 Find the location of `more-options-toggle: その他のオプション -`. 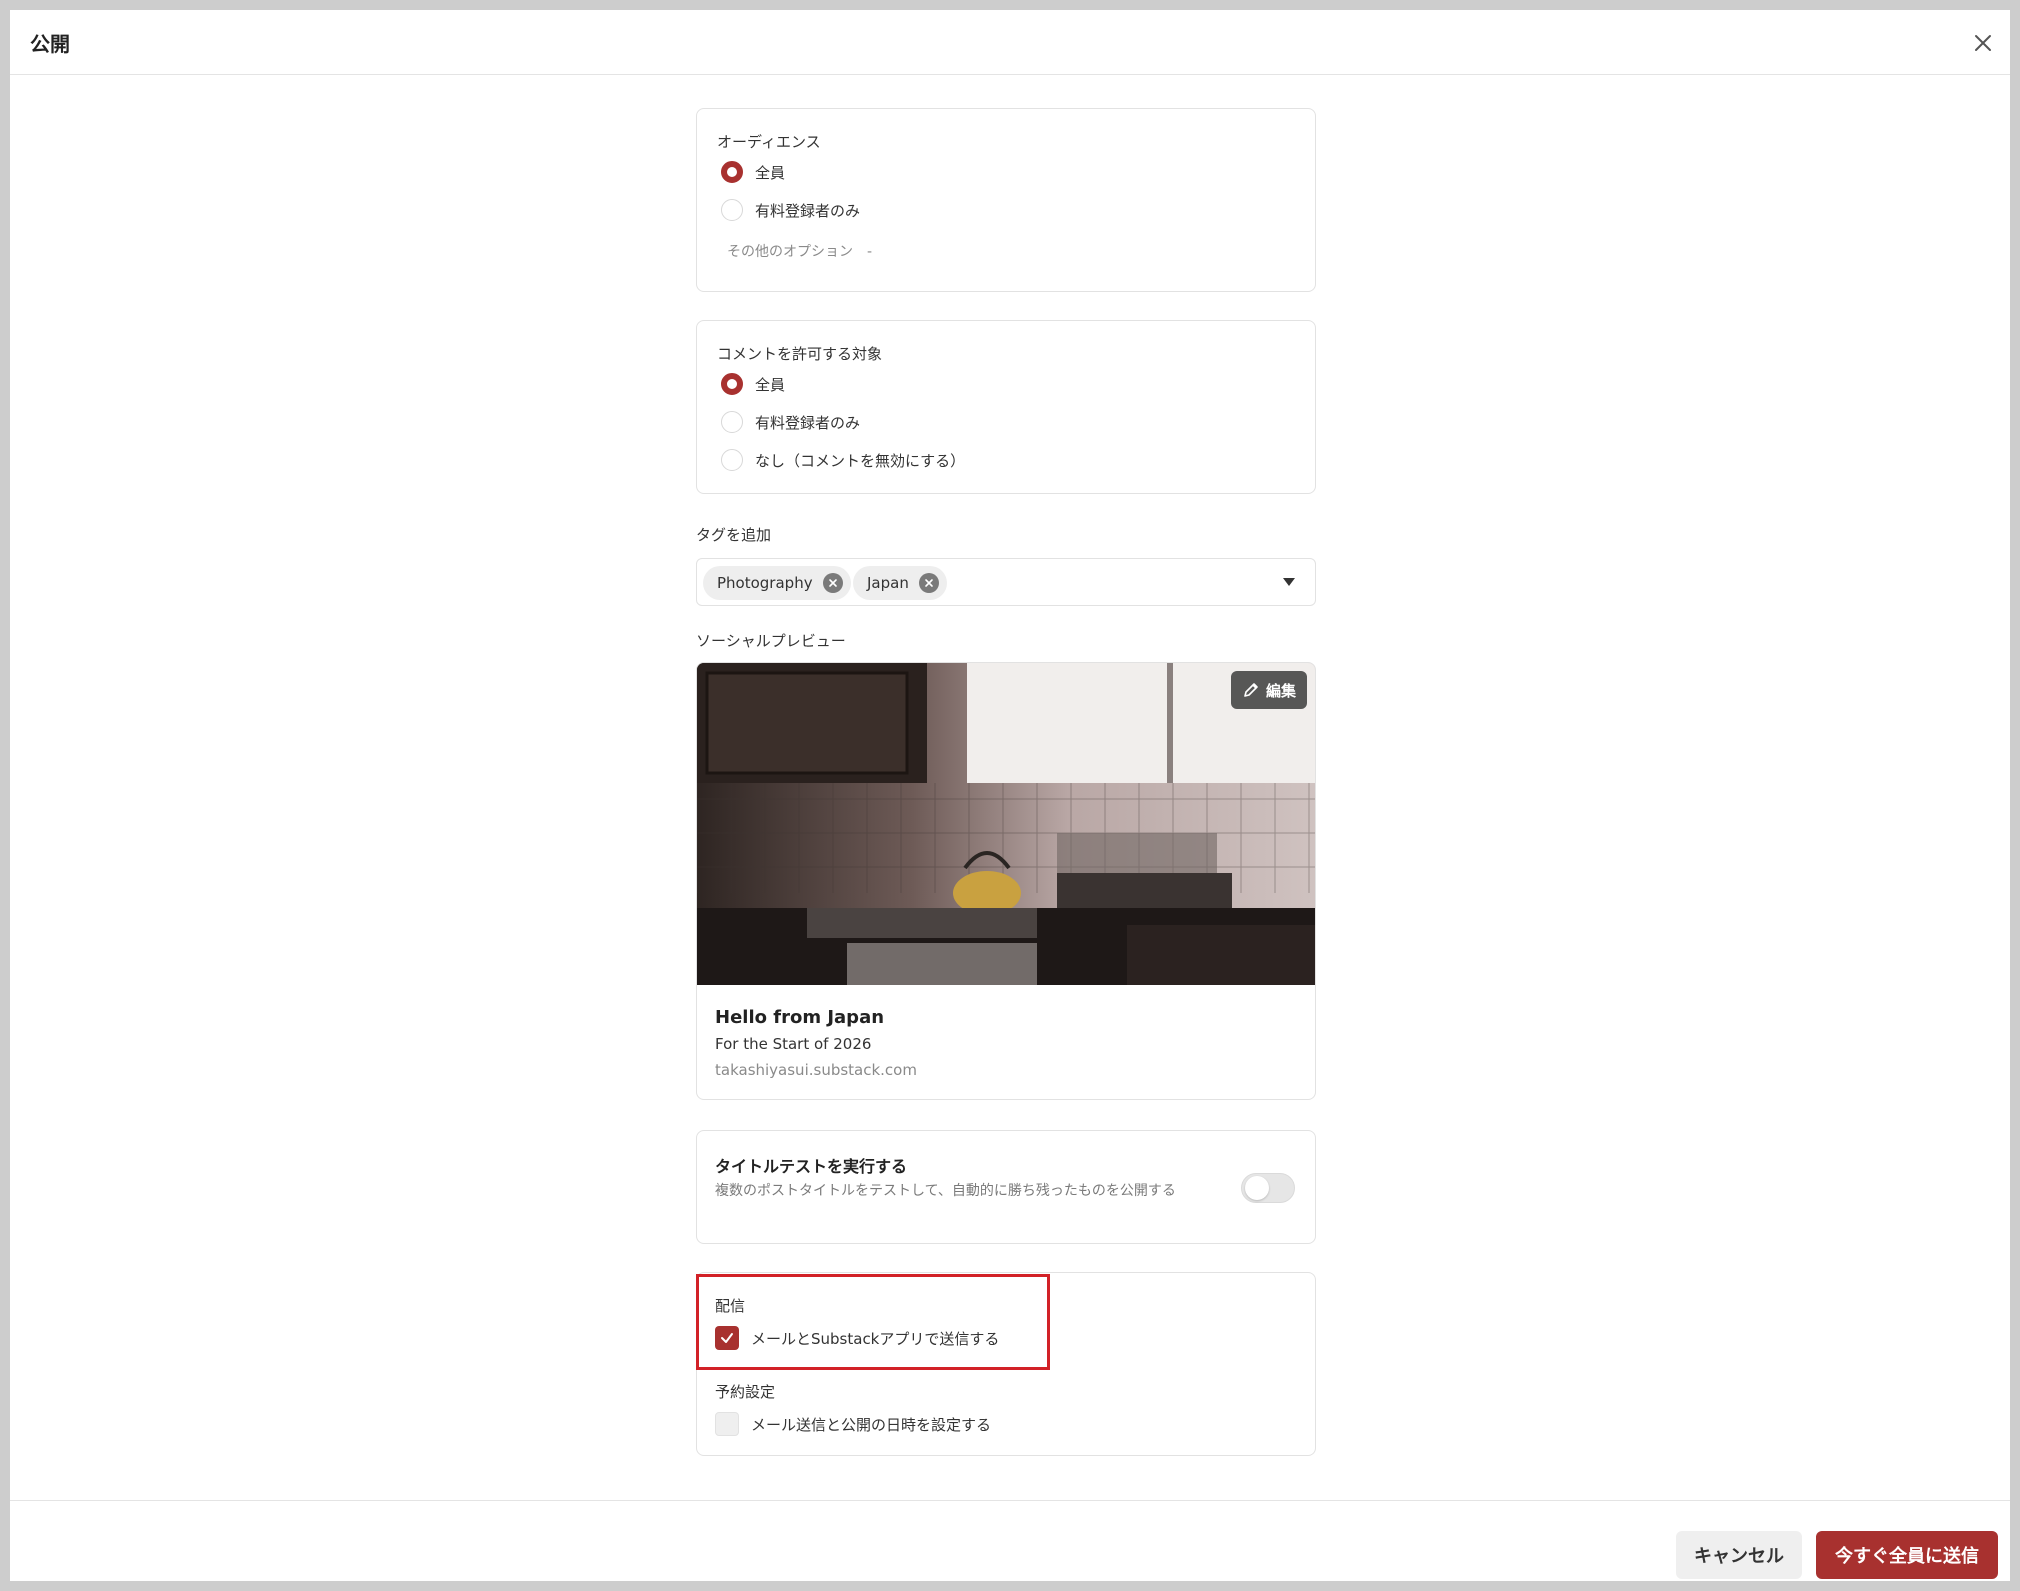

more-options-toggle: その他のオプション - is located at coordinates (799, 251).